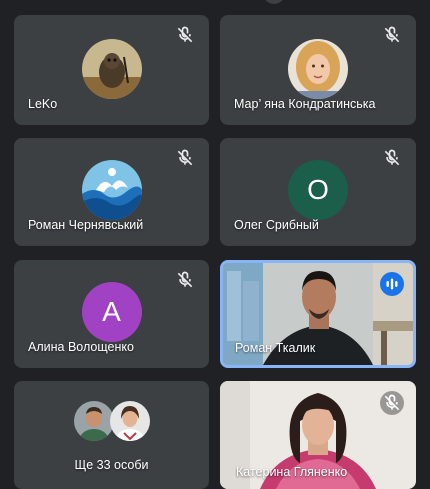 The image size is (430, 489). What do you see at coordinates (292, 472) in the screenshot?
I see `participant-name: Катерина Гляненко` at bounding box center [292, 472].